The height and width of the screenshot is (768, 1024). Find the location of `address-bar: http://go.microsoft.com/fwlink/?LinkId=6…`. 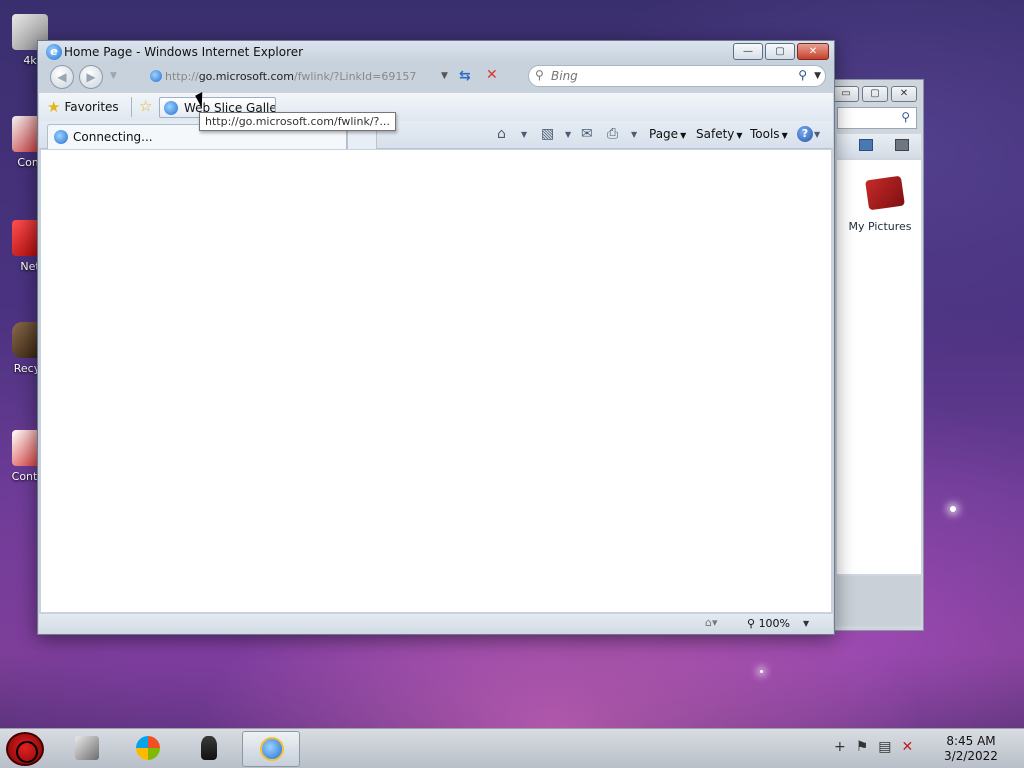

address-bar: http://go.microsoft.com/fwlink/?LinkId=6… is located at coordinates (301, 76).